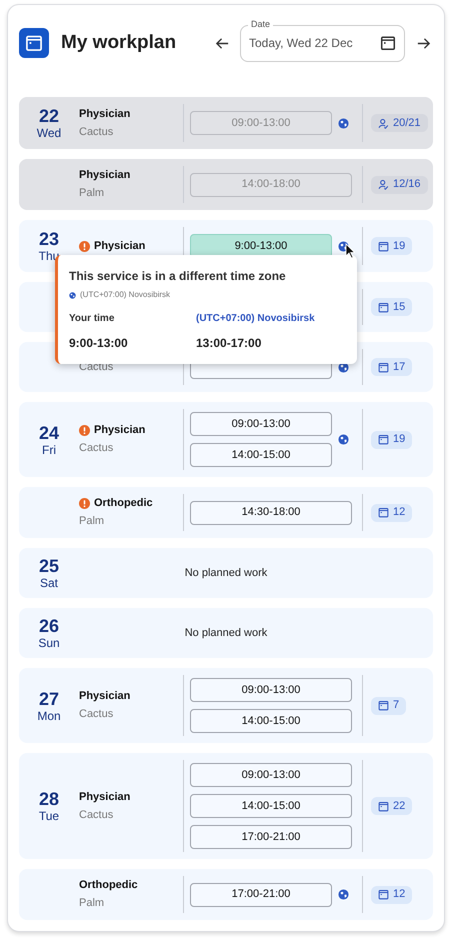 Image resolution: width=452 pixels, height=942 pixels. I want to click on weekday: Wed, so click(49, 133).